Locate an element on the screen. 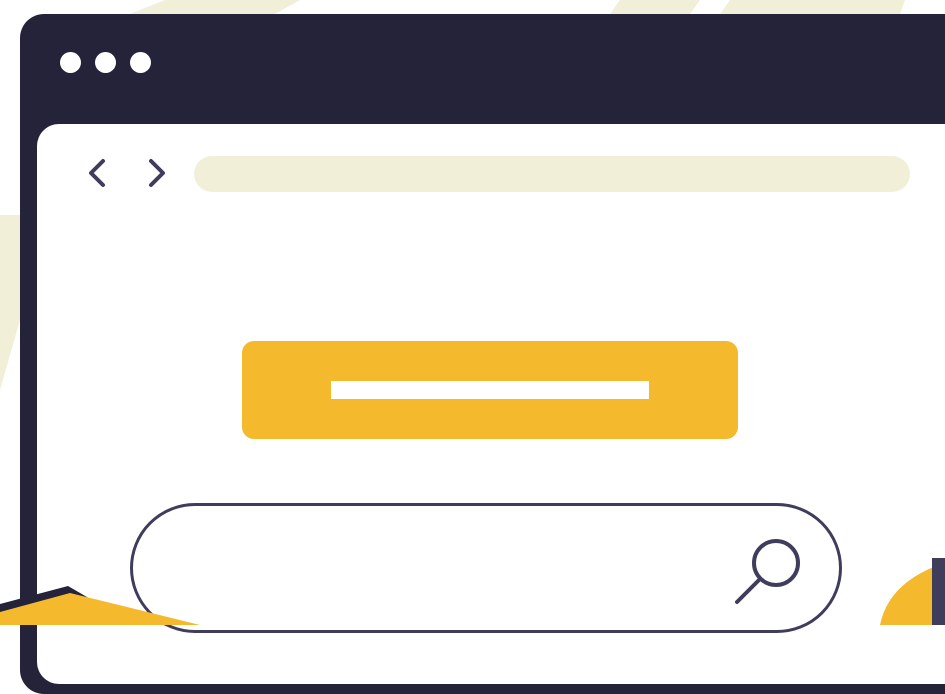 This screenshot has height=694, width=945. chevron-right-icon is located at coordinates (157, 173).